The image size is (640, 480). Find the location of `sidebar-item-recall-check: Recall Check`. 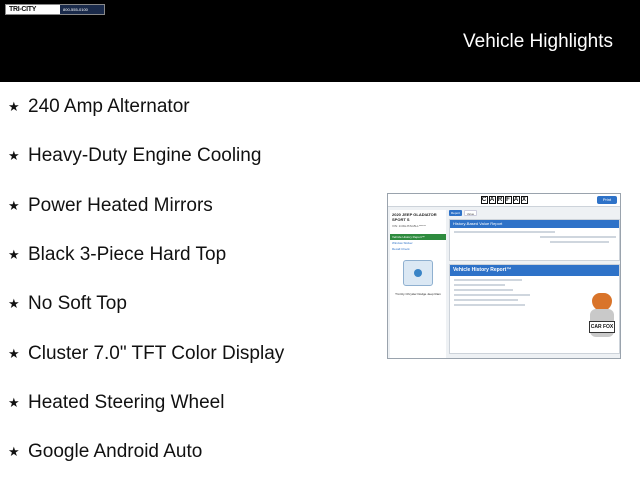

sidebar-item-recall-check: Recall Check is located at coordinates (418, 249).